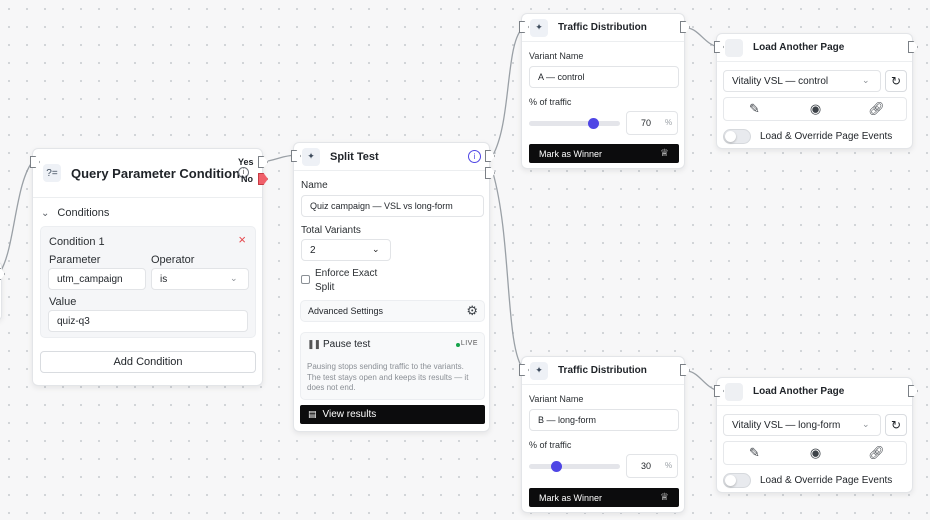  Describe the element at coordinates (604, 77) in the screenshot. I see `variant-name-input: A — control` at that location.